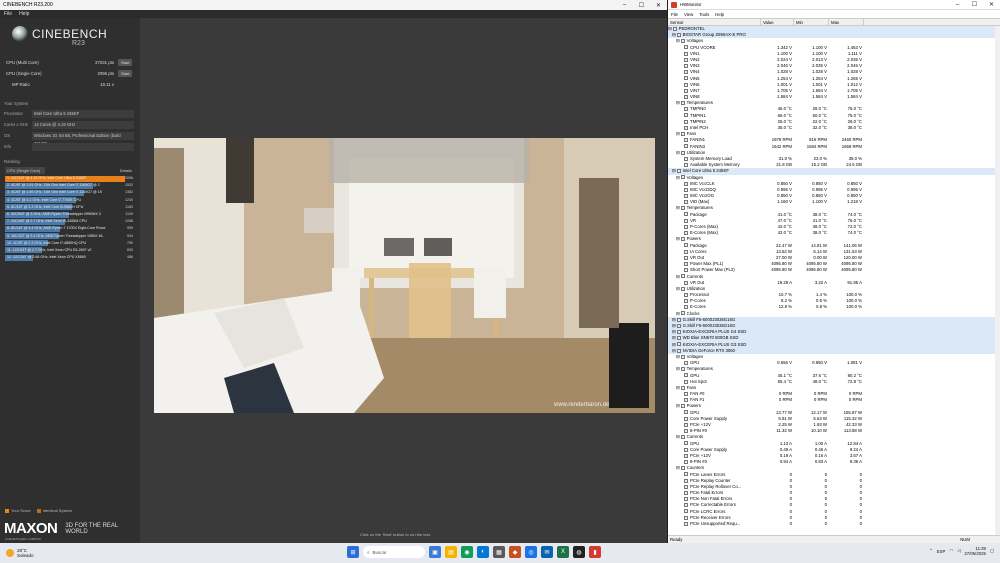  What do you see at coordinates (709, 319) in the screenshot?
I see `sensor-name: G.Skill F5-6000J3036G16G` at bounding box center [709, 319].